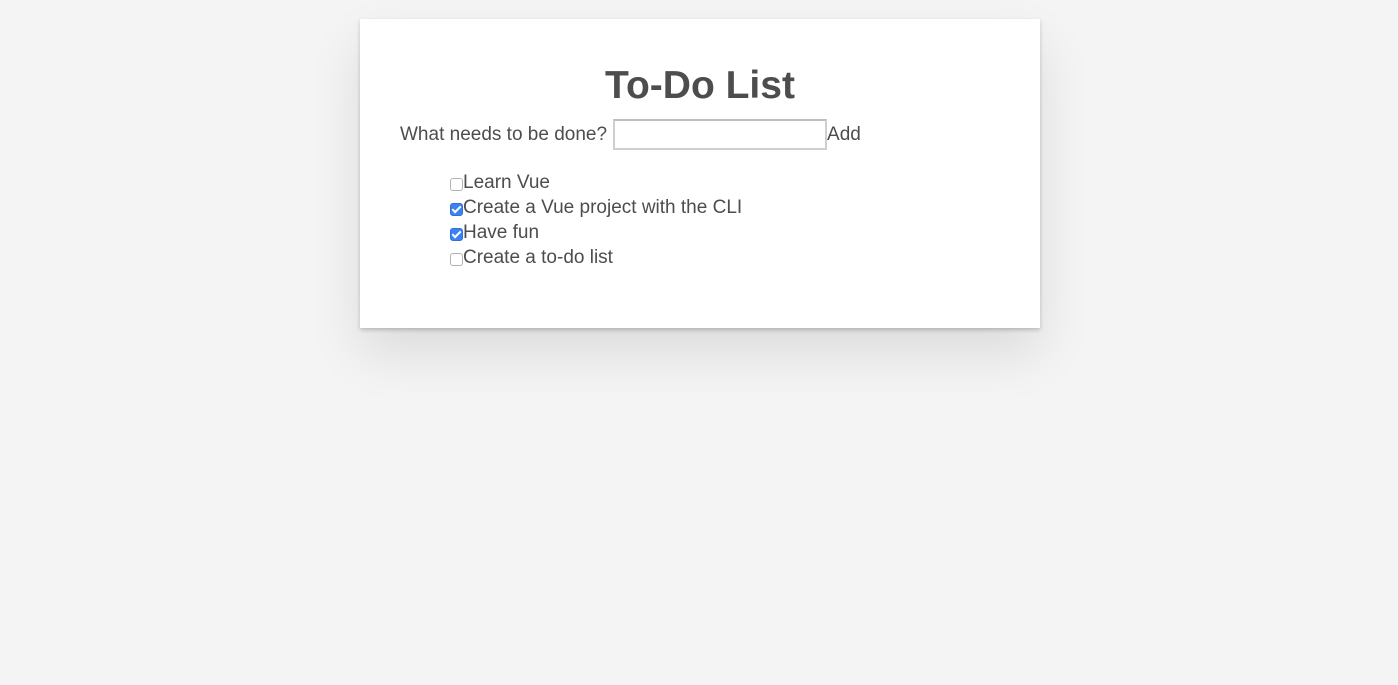 Image resolution: width=1398 pixels, height=685 pixels. I want to click on list-item: Create a to-do list, so click(595, 257).